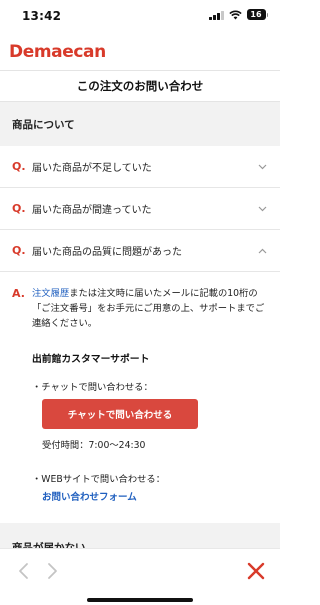 Image resolution: width=320 pixels, height=605 pixels. What do you see at coordinates (57, 52) in the screenshot?
I see `brand-logo: Demaecan` at bounding box center [57, 52].